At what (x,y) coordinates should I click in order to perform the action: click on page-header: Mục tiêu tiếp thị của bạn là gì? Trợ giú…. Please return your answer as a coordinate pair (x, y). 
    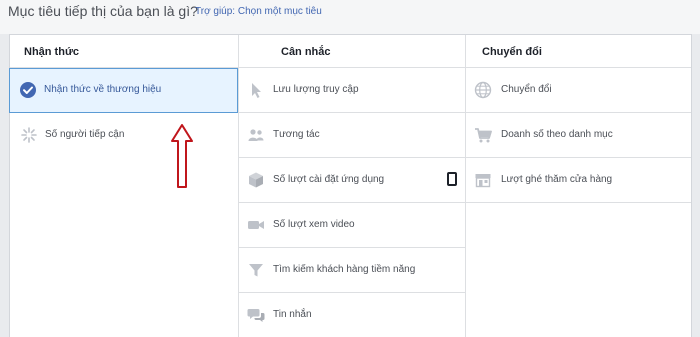
    Looking at the image, I should click on (350, 17).